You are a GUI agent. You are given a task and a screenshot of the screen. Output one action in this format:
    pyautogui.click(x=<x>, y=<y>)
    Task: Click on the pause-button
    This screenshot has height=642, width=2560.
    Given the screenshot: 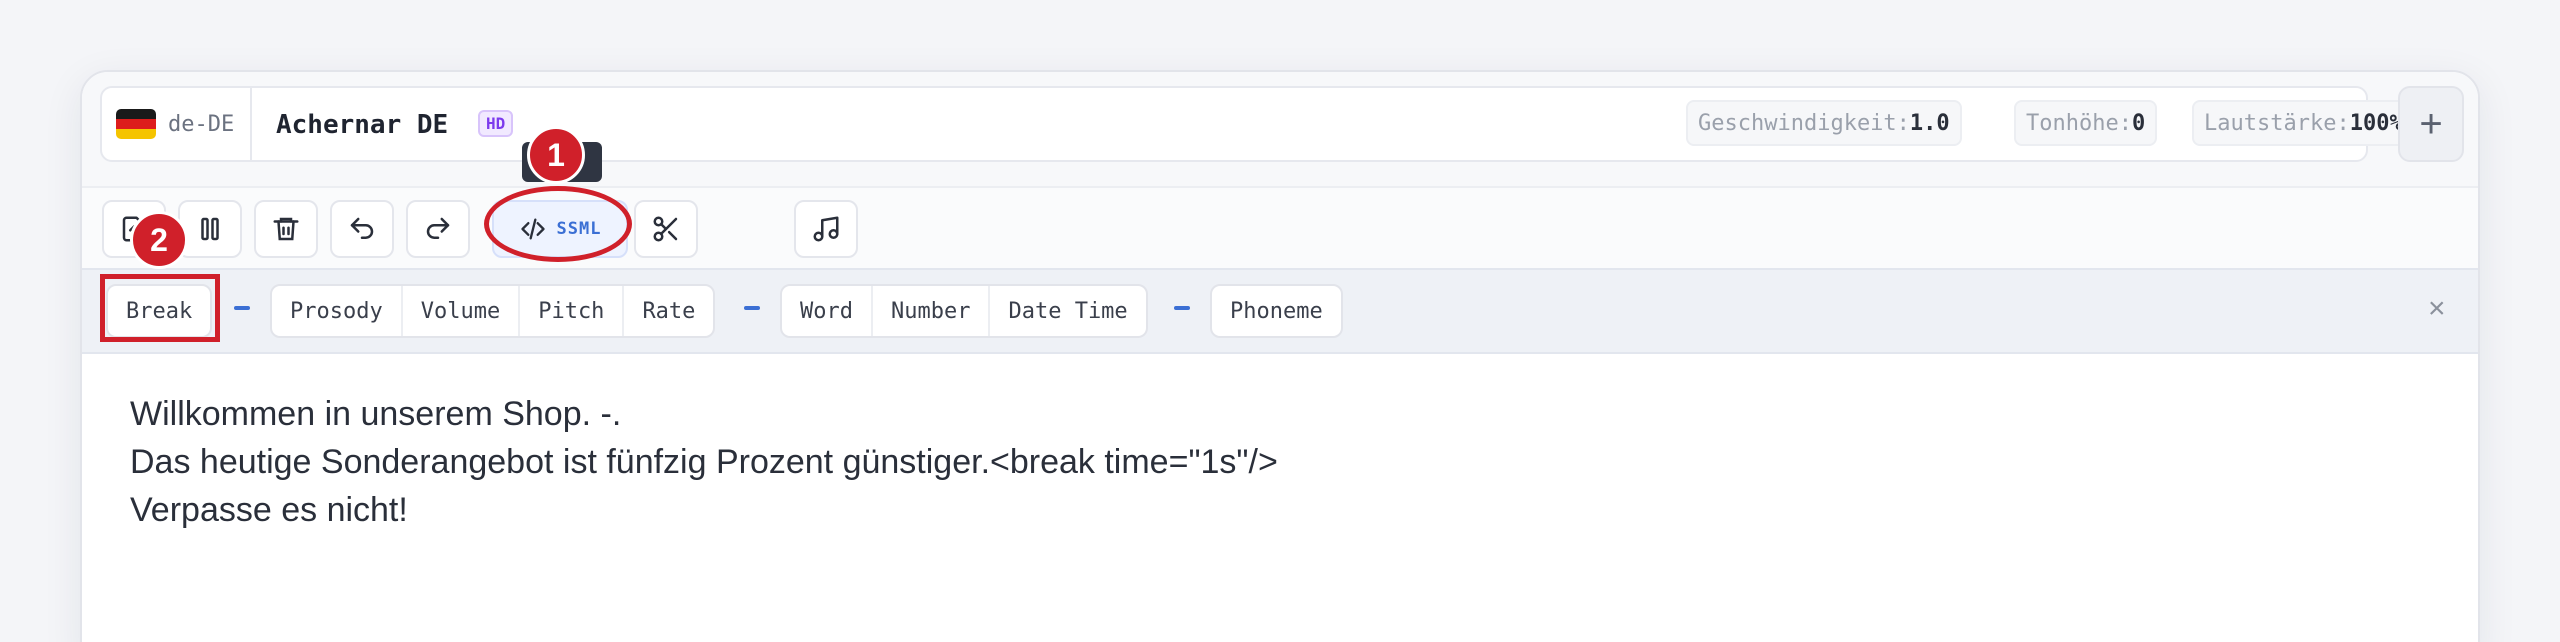 What is the action you would take?
    pyautogui.click(x=210, y=229)
    